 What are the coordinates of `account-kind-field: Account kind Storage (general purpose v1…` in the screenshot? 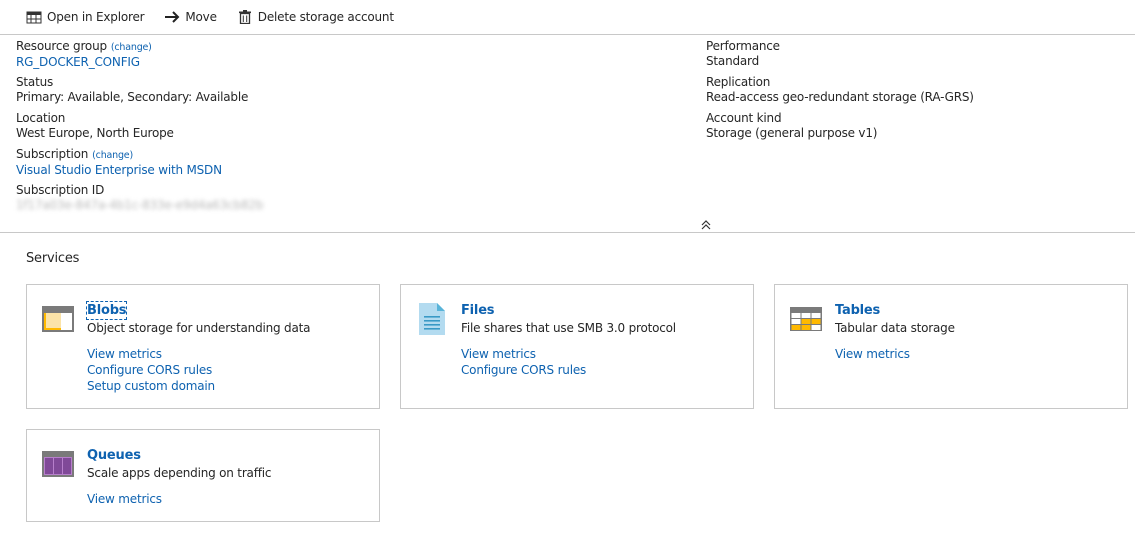 It's located at (840, 129).